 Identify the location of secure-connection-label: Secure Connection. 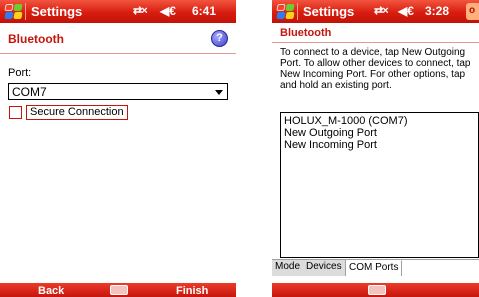
(77, 112).